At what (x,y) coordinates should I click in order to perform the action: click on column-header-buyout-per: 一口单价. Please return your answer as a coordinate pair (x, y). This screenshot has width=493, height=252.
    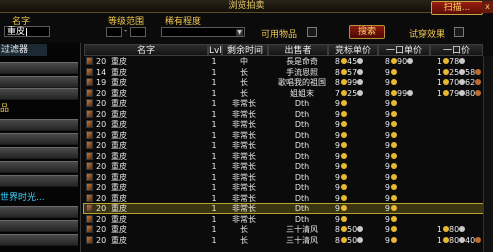
    Looking at the image, I should click on (404, 50).